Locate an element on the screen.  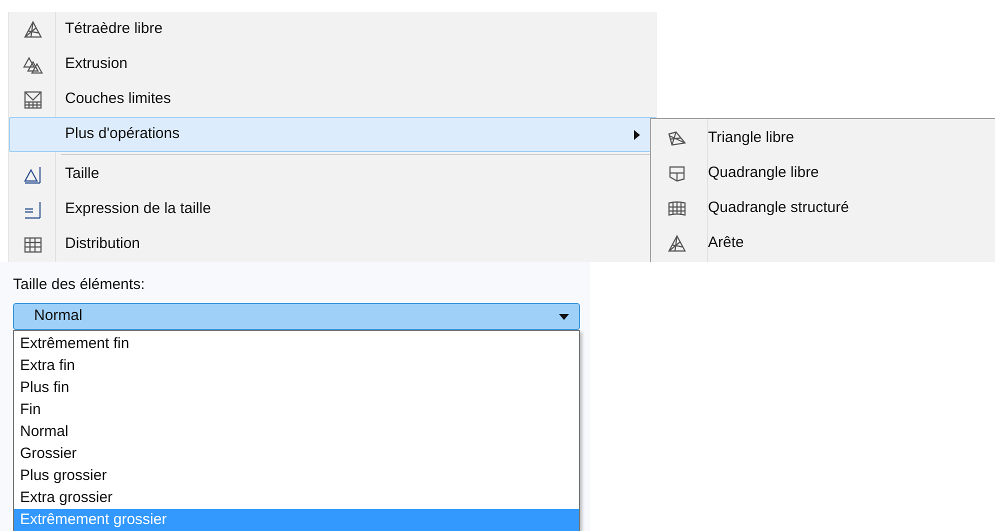
submenu-item-label: Triangle libre is located at coordinates (751, 138).